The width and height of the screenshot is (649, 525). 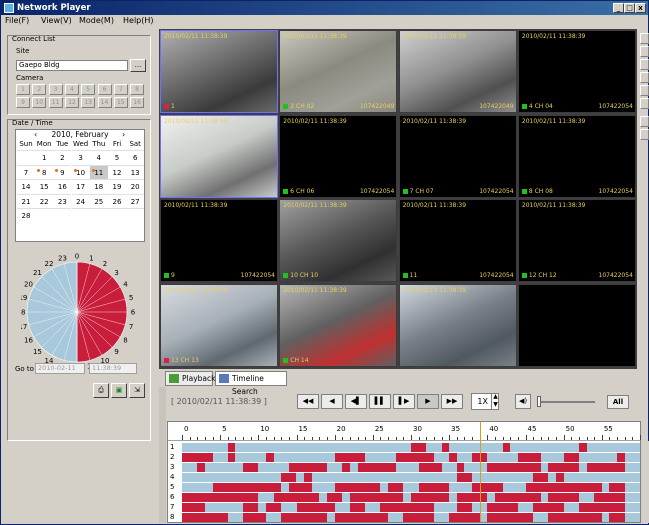 What do you see at coordinates (332, 401) in the screenshot?
I see `rewind-button: ◀` at bounding box center [332, 401].